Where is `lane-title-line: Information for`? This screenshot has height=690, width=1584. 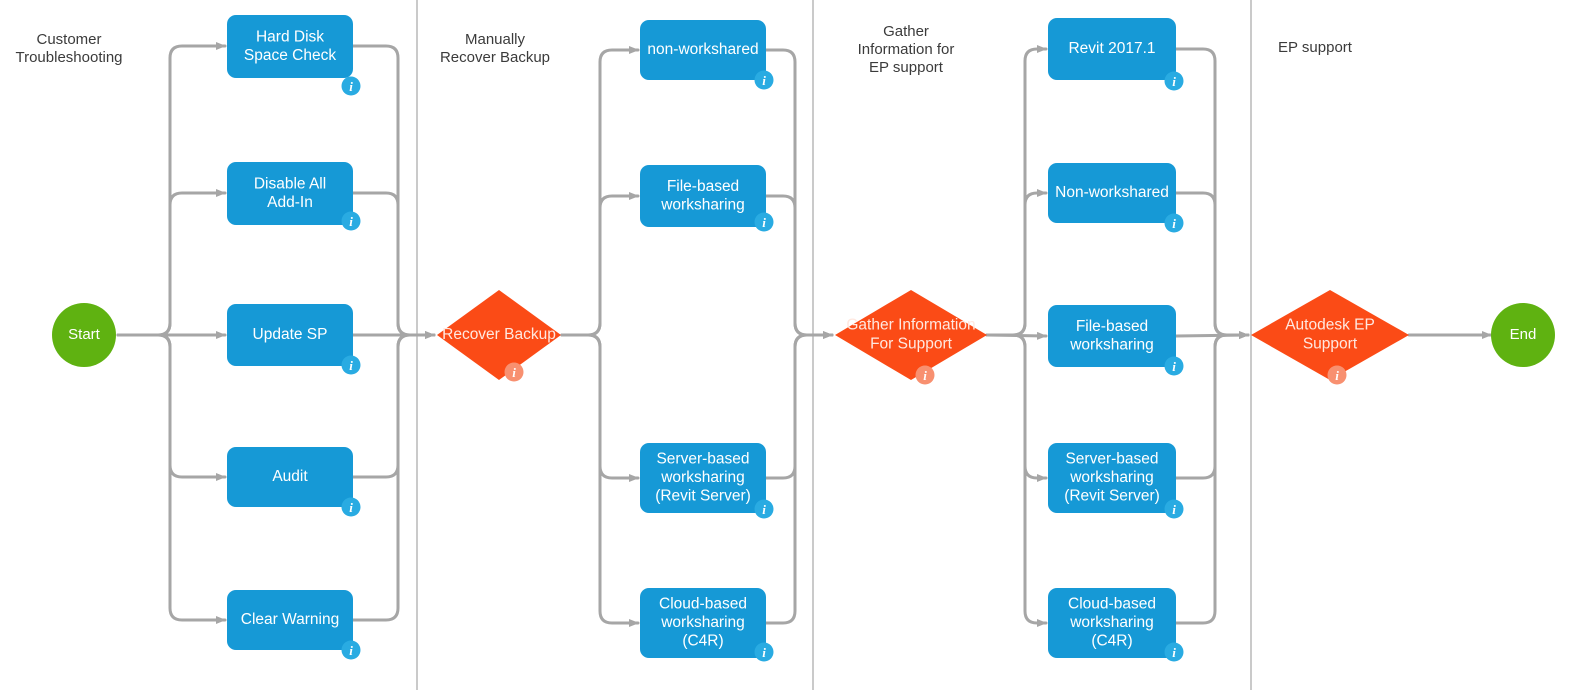 lane-title-line: Information for is located at coordinates (906, 49).